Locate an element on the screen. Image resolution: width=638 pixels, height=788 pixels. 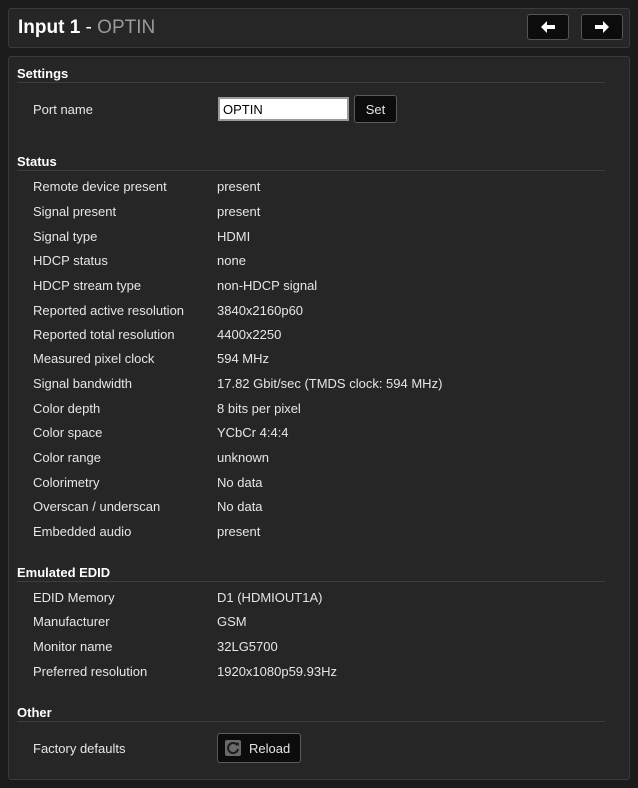
status-label: Measured pixel clock is located at coordinates (94, 358).